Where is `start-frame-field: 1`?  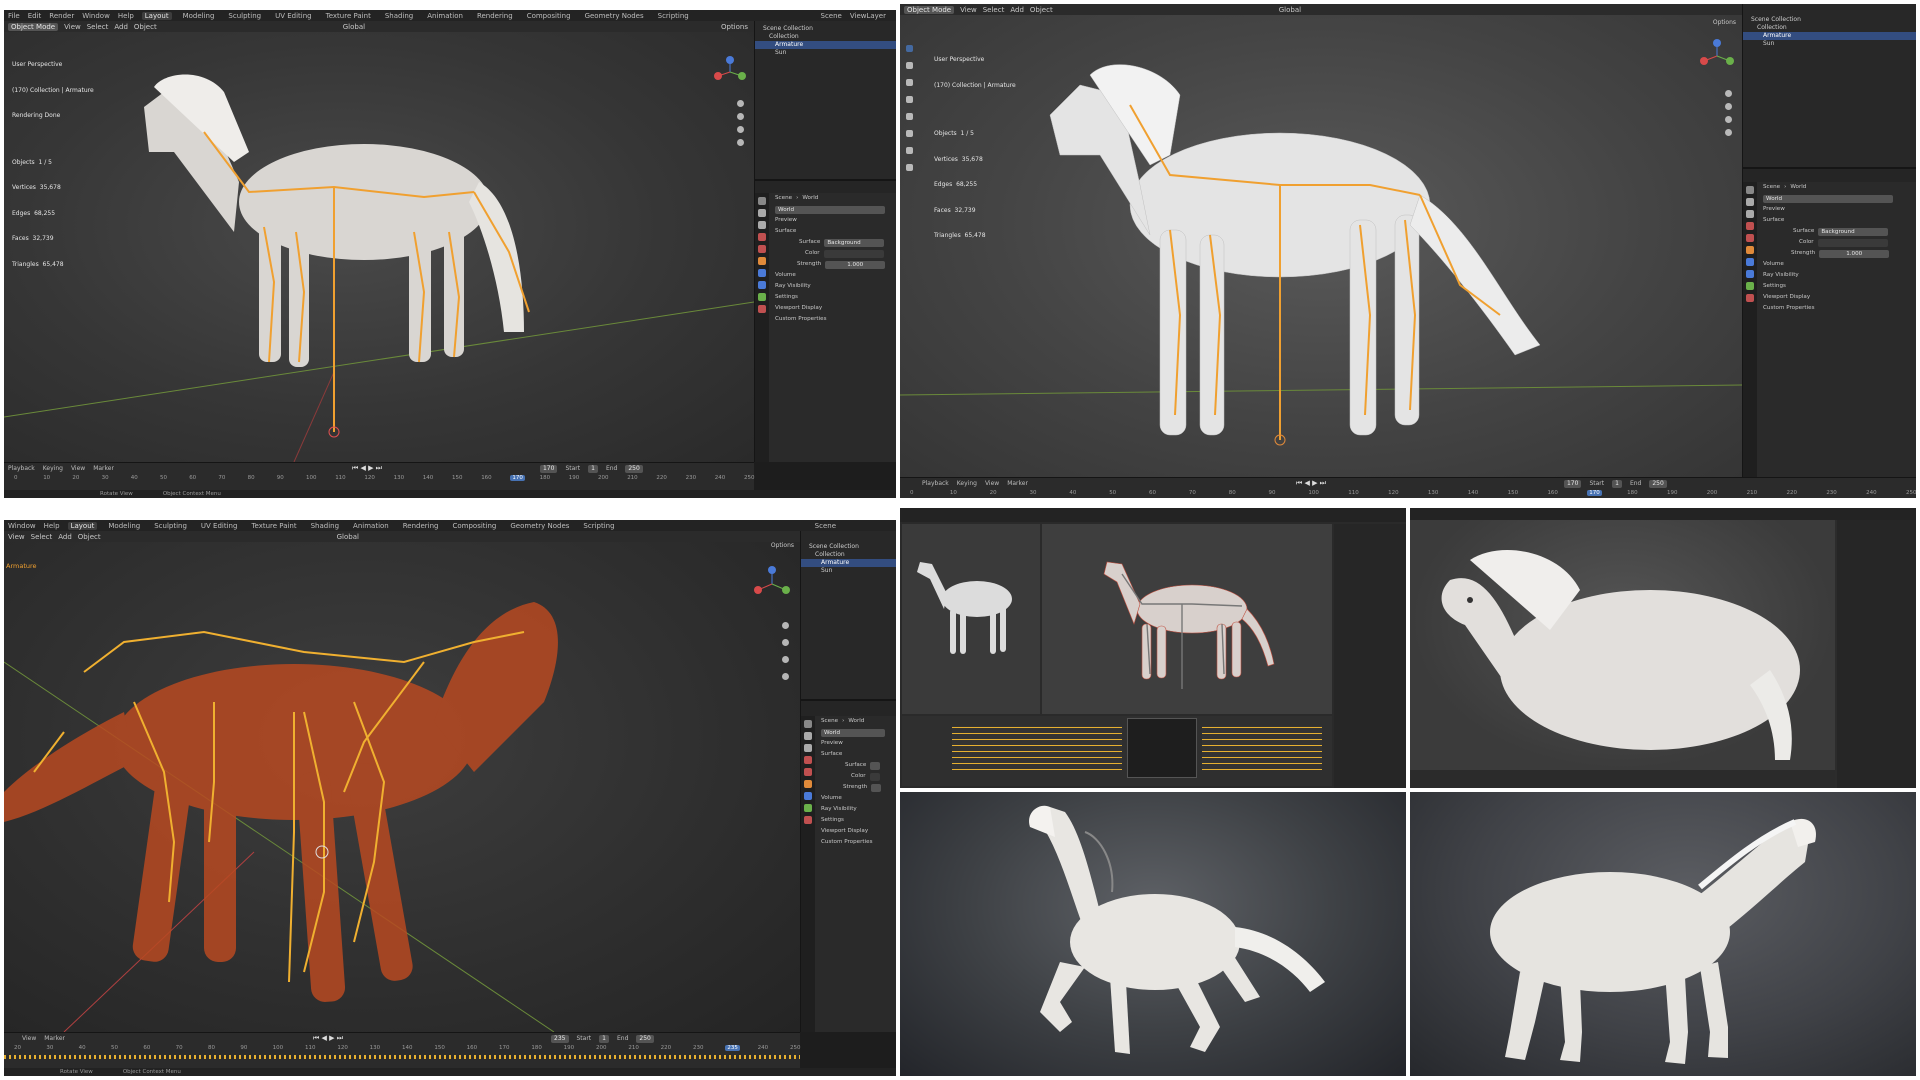 start-frame-field: 1 is located at coordinates (1617, 483).